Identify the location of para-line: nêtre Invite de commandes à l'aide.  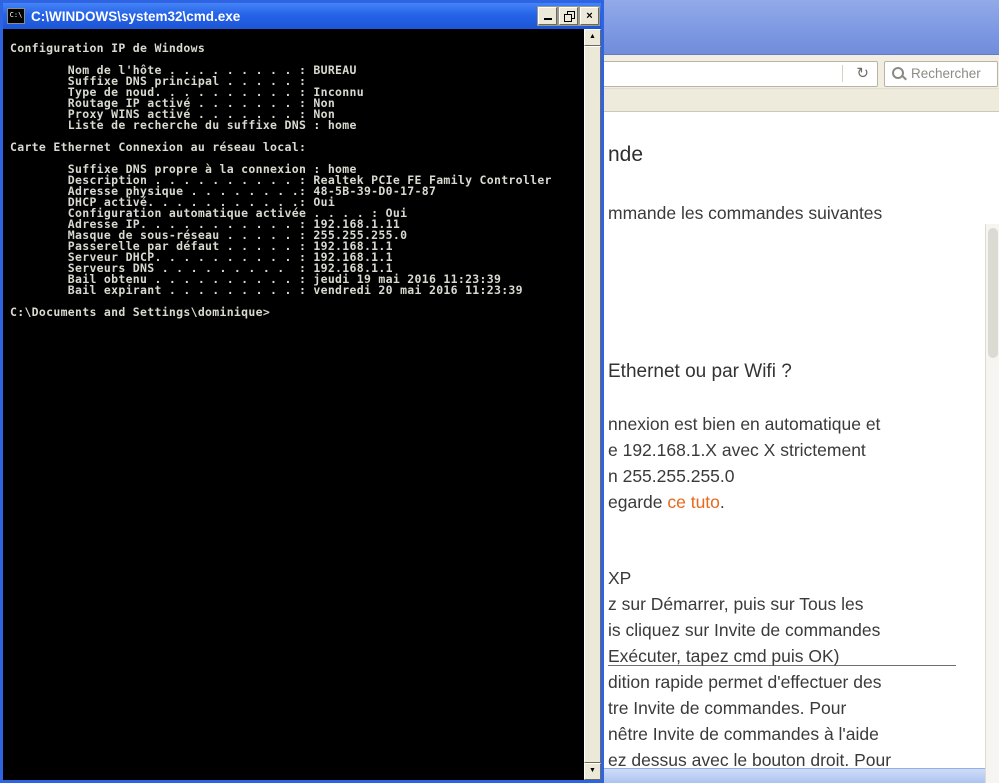
(743, 734).